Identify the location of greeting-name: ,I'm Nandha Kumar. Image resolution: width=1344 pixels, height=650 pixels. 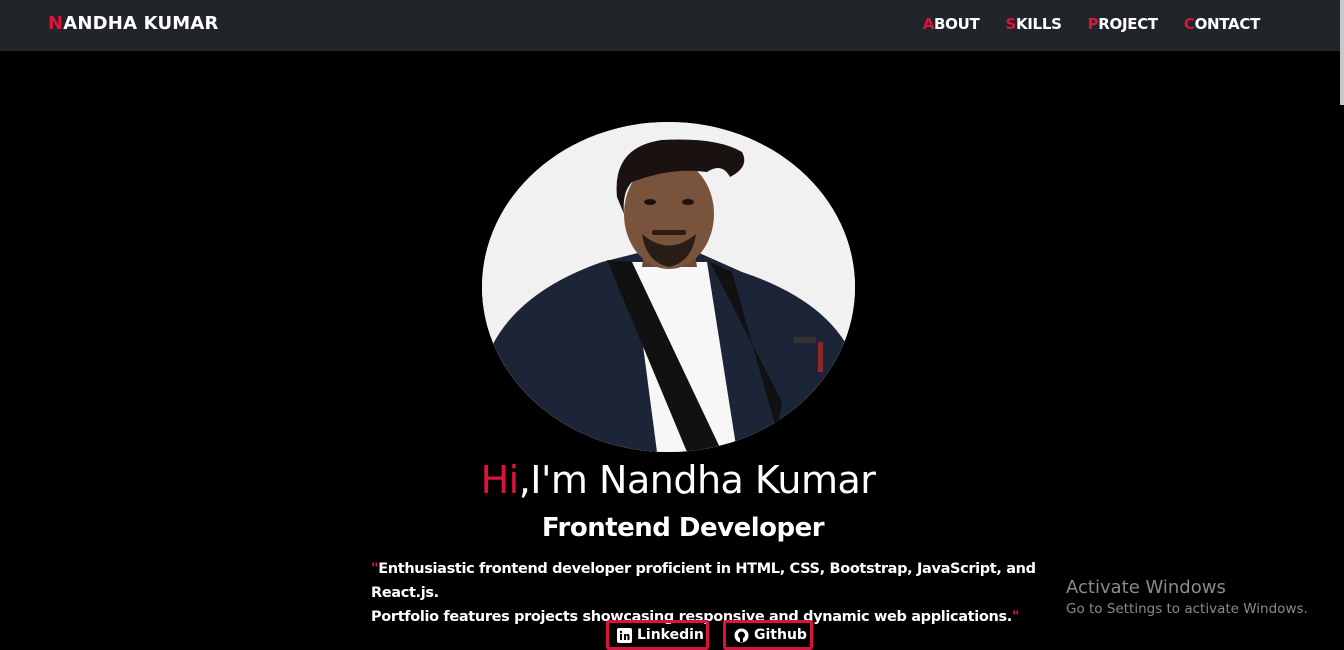
(697, 480).